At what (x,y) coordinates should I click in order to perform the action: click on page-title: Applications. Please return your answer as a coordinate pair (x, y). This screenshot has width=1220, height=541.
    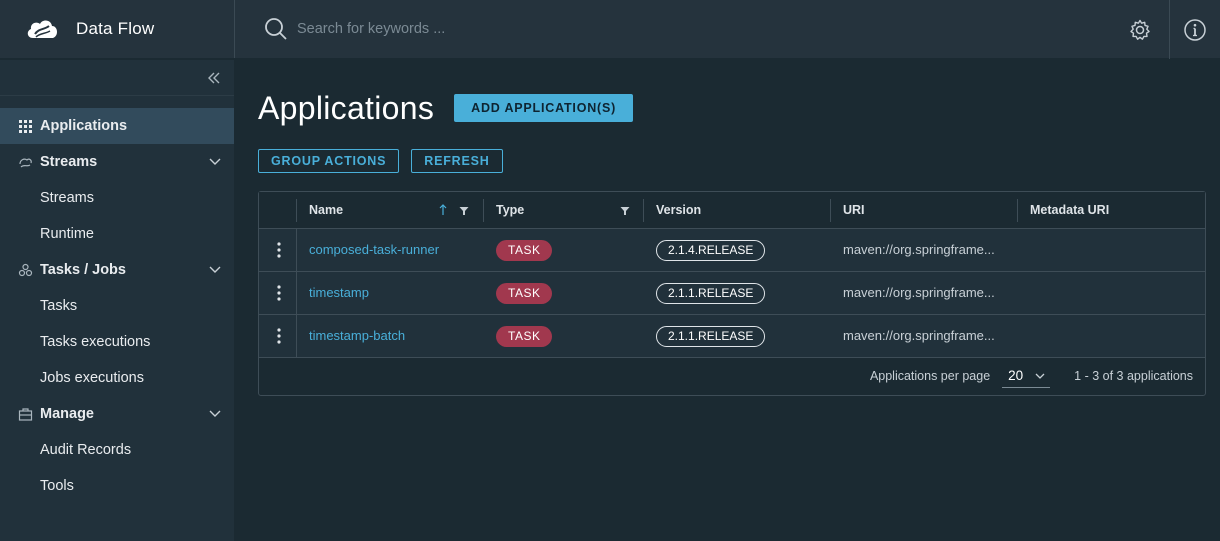
    Looking at the image, I should click on (346, 107).